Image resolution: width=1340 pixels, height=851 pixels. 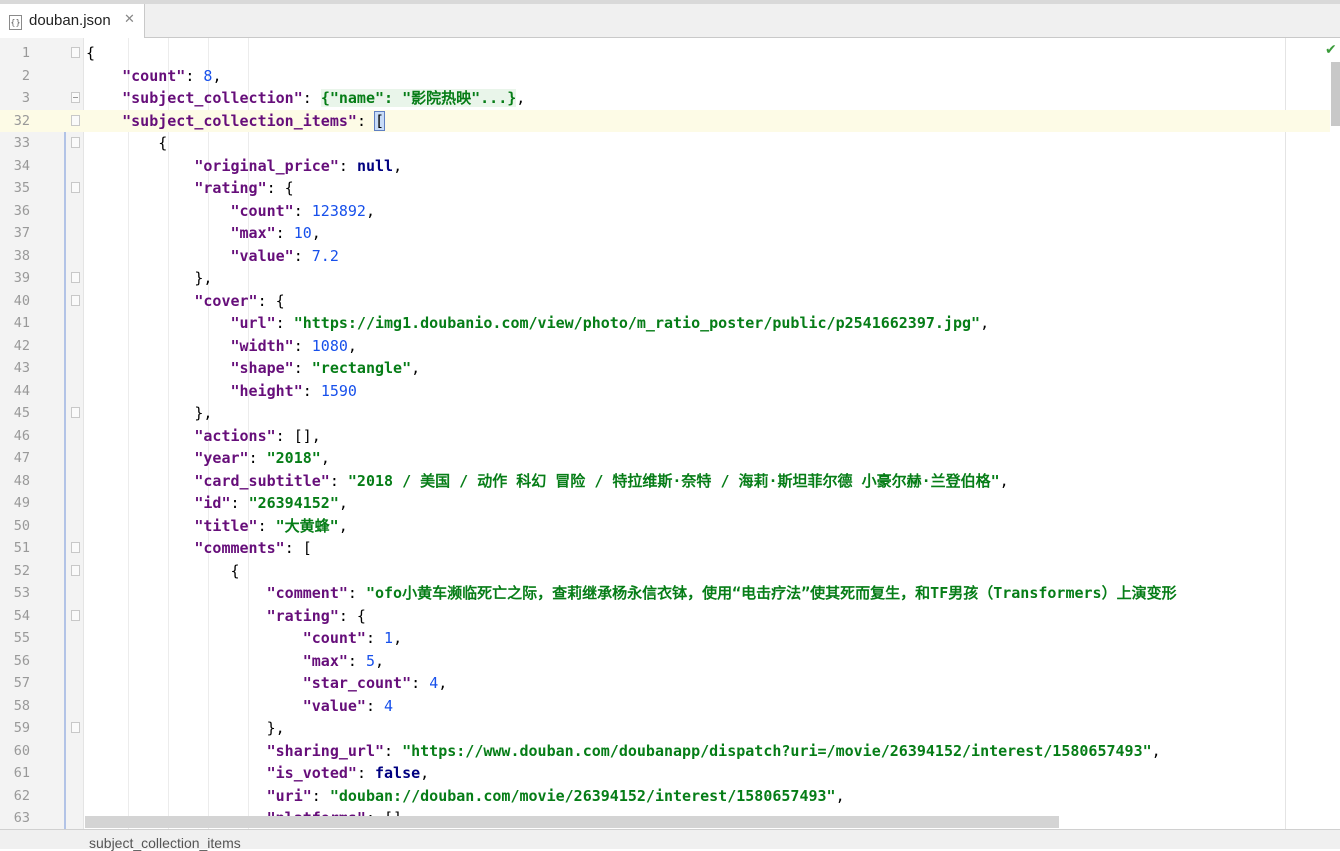 I want to click on code-line: 52 {, so click(x=665, y=571).